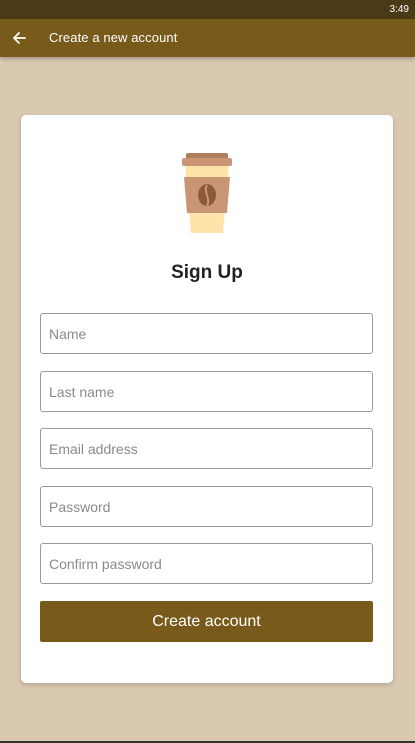 This screenshot has width=415, height=743. I want to click on app-bar-title: Create a new account, so click(113, 37).